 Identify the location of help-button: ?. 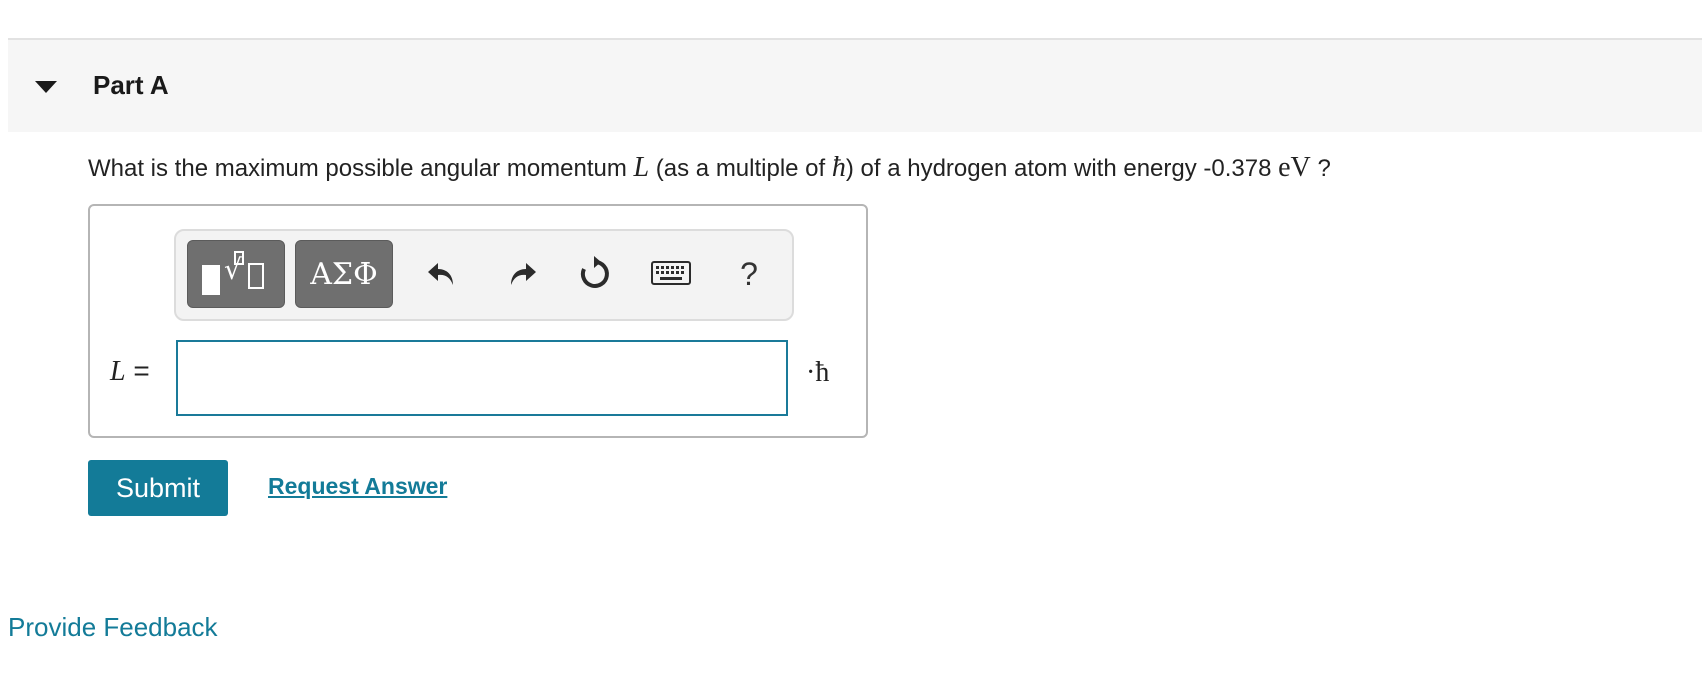
(749, 274).